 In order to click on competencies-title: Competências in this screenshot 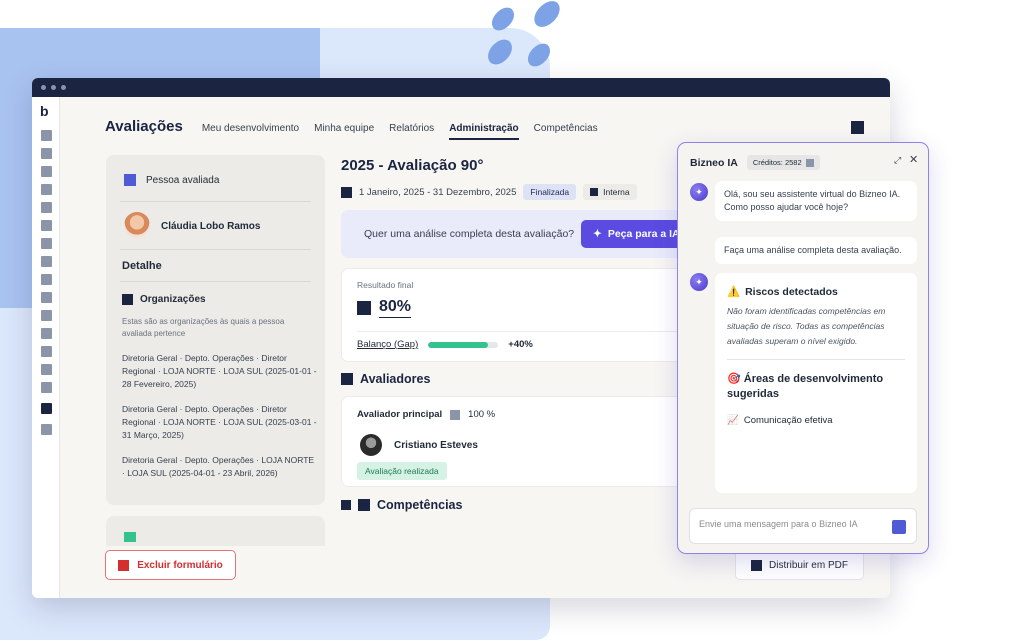, I will do `click(420, 505)`.